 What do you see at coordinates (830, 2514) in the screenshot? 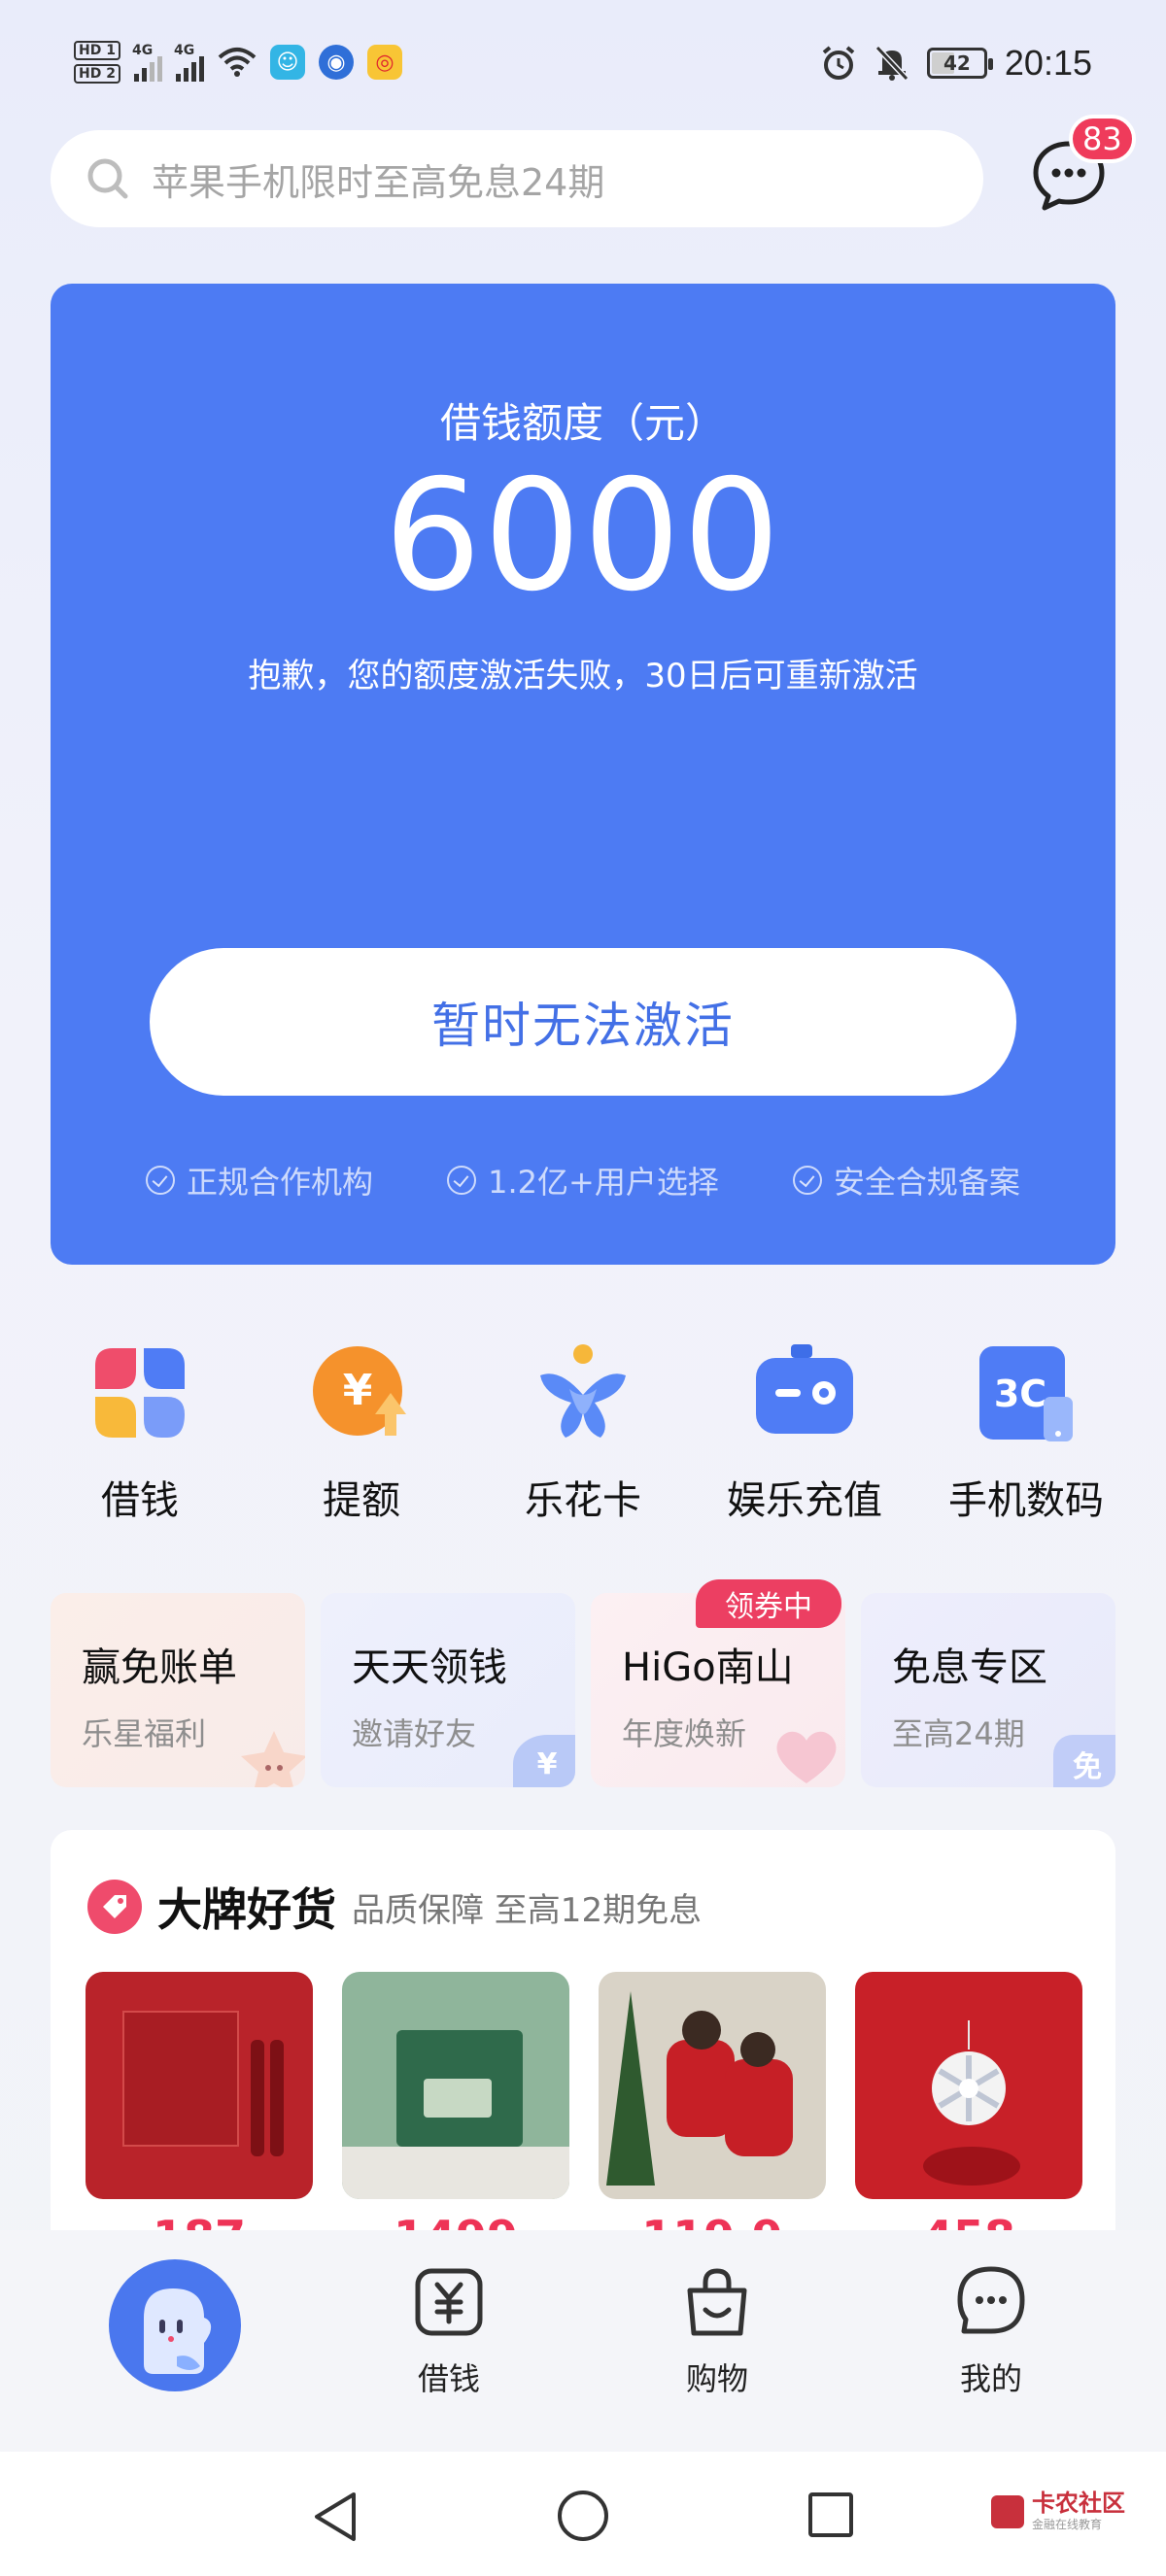
I see `recent-apps-icon` at bounding box center [830, 2514].